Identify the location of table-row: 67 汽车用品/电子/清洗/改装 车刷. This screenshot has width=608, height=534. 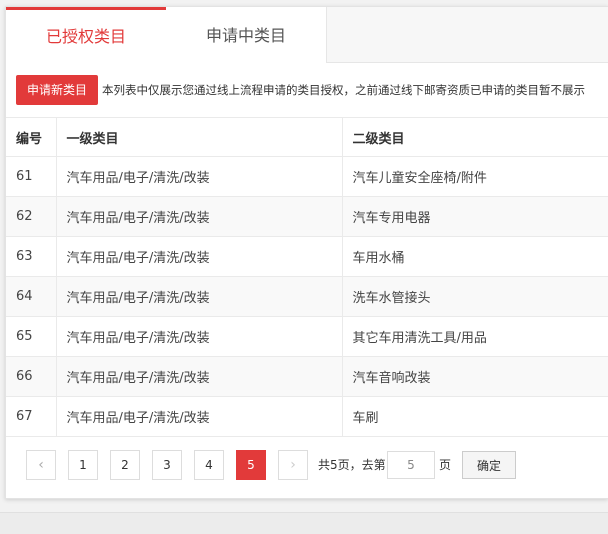
(307, 416).